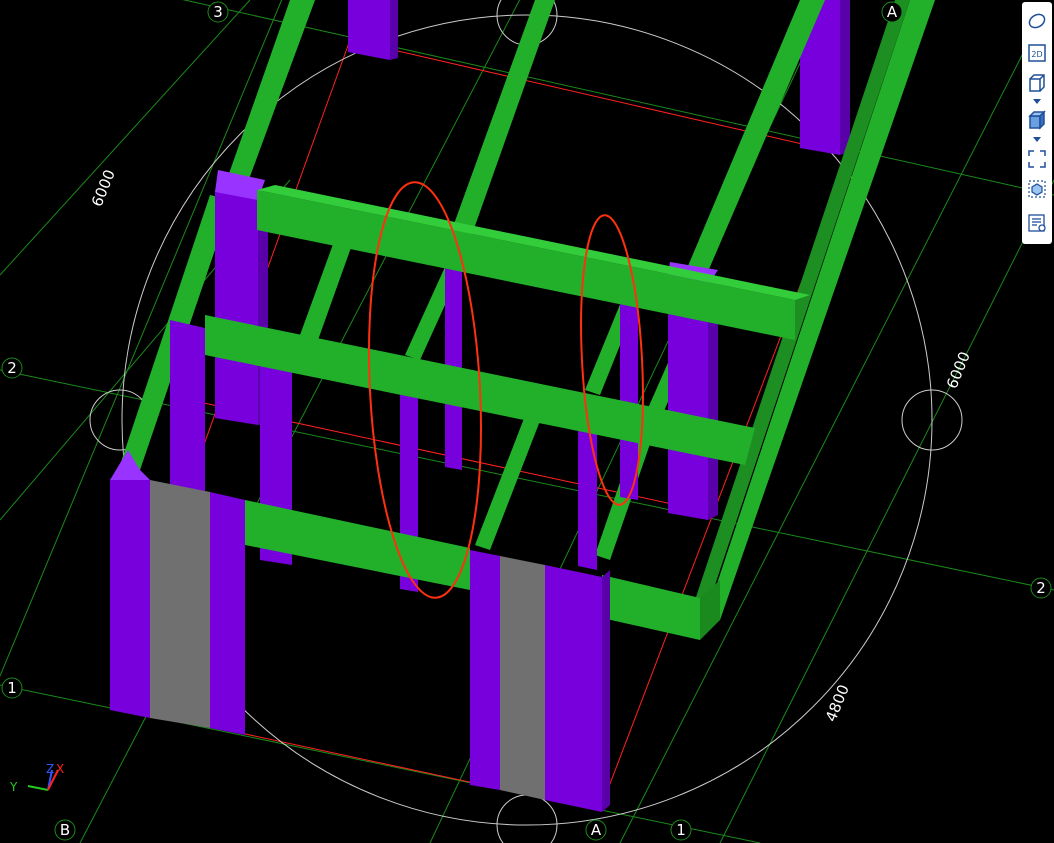 Image resolution: width=1054 pixels, height=843 pixels. I want to click on shaded-view-dropdown-icon, so click(1037, 139).